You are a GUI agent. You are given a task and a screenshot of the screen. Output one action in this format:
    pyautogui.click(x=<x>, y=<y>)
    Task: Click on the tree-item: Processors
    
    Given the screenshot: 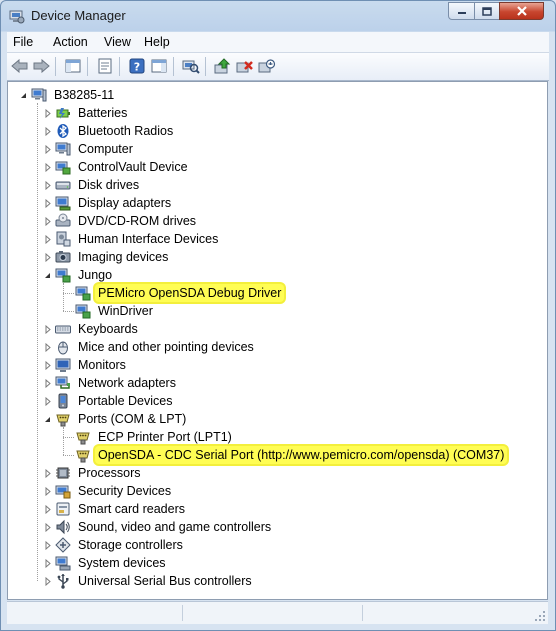 What is the action you would take?
    pyautogui.click(x=273, y=473)
    